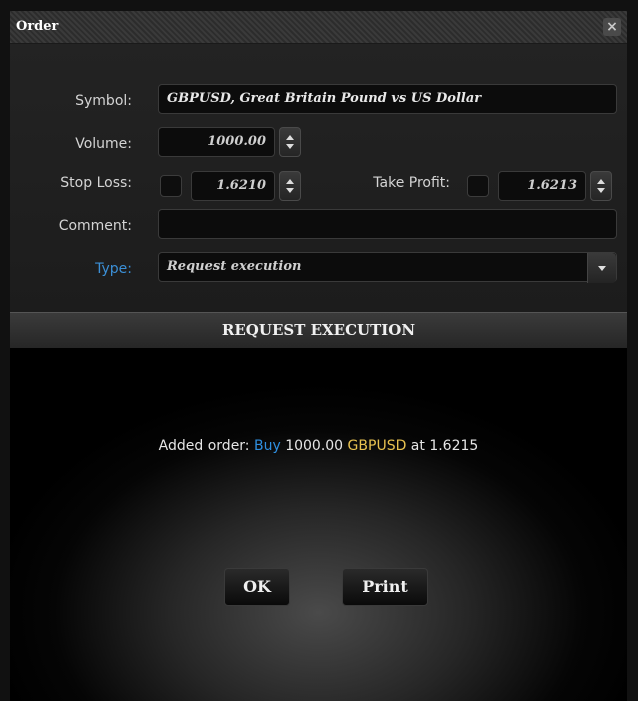 This screenshot has width=638, height=701. Describe the element at coordinates (411, 183) in the screenshot. I see `take-profit-label: Take Profit:` at that location.